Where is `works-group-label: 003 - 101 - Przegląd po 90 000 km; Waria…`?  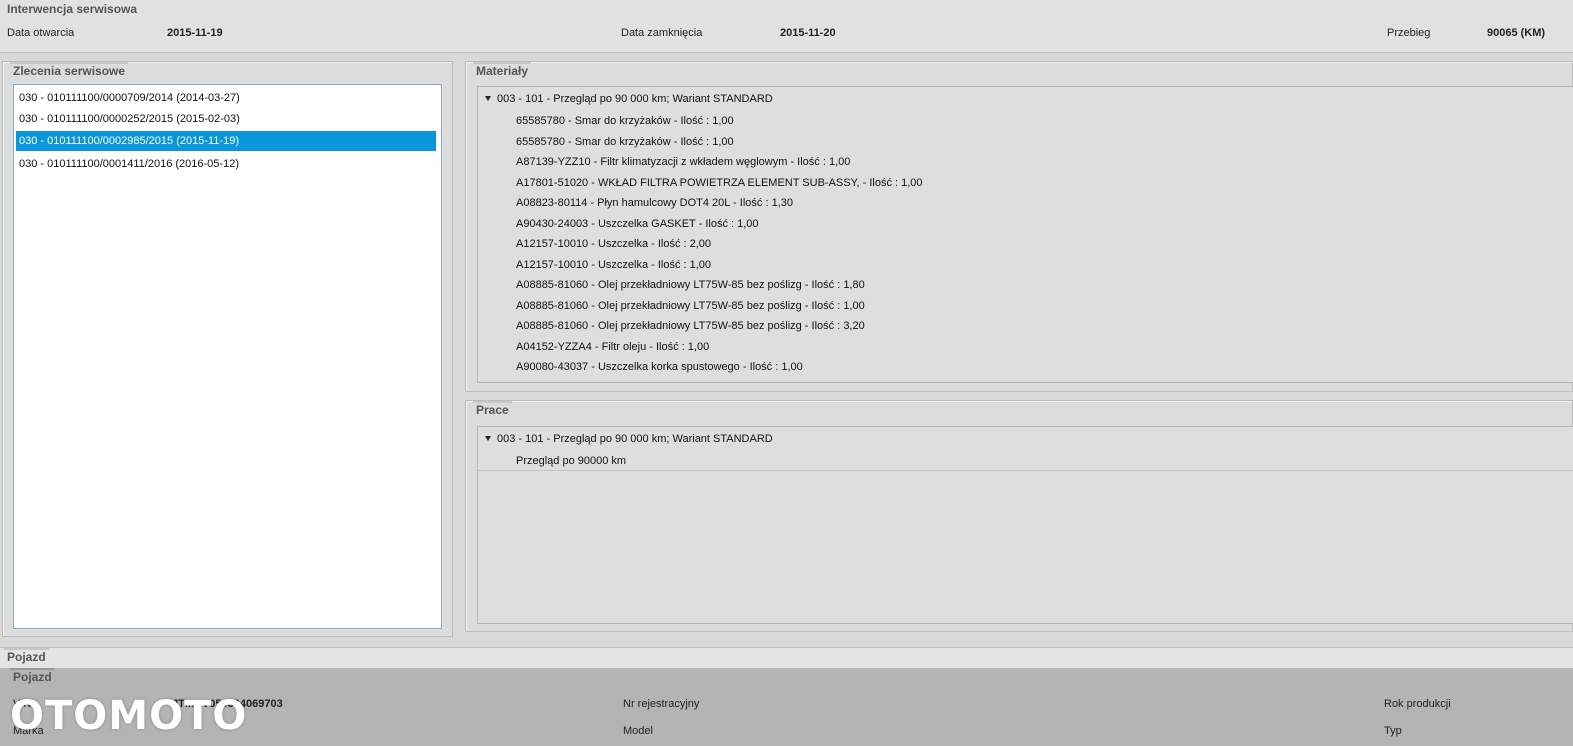 works-group-label: 003 - 101 - Przegląd po 90 000 km; Waria… is located at coordinates (635, 439).